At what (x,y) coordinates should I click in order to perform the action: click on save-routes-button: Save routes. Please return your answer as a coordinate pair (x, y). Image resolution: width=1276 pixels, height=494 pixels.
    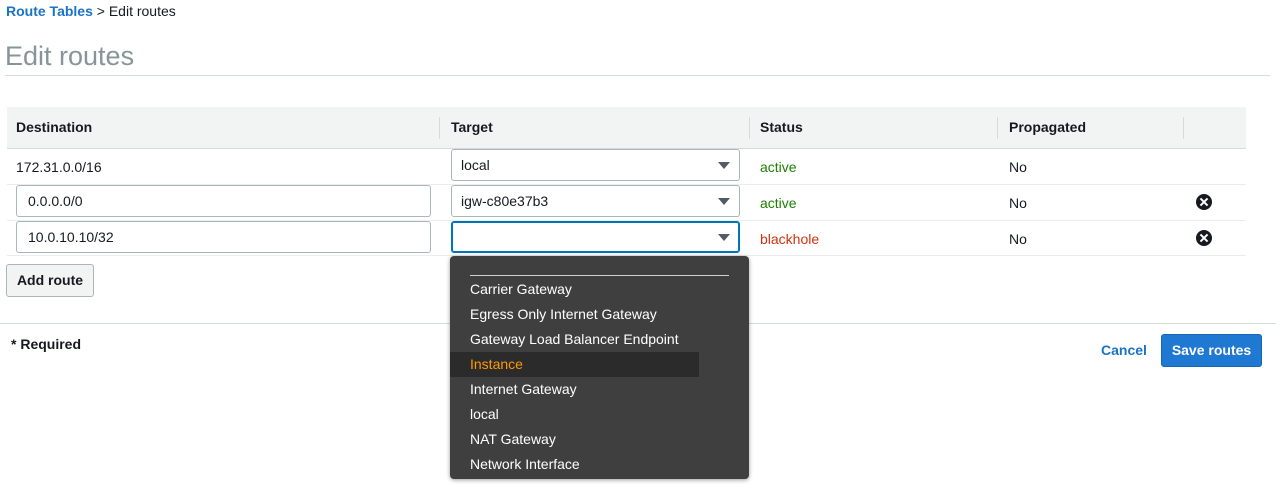
    Looking at the image, I should click on (1211, 350).